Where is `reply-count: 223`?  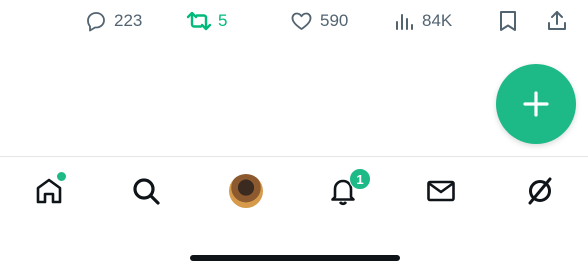
reply-count: 223 is located at coordinates (128, 20).